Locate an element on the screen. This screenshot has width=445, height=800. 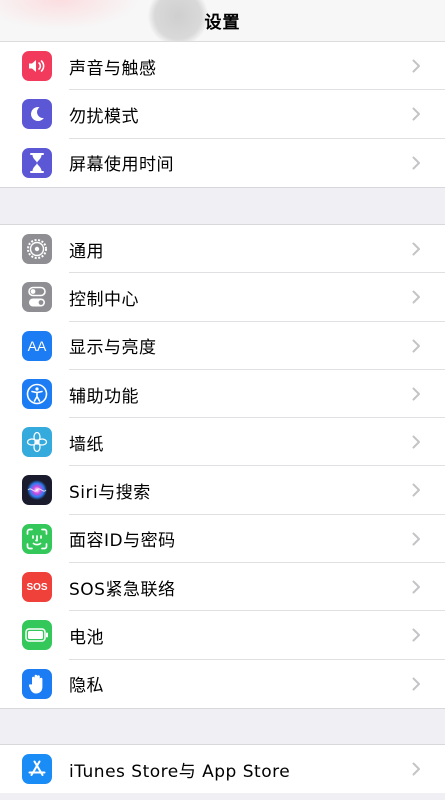
text-size-glyph: AA is located at coordinates (37, 345).